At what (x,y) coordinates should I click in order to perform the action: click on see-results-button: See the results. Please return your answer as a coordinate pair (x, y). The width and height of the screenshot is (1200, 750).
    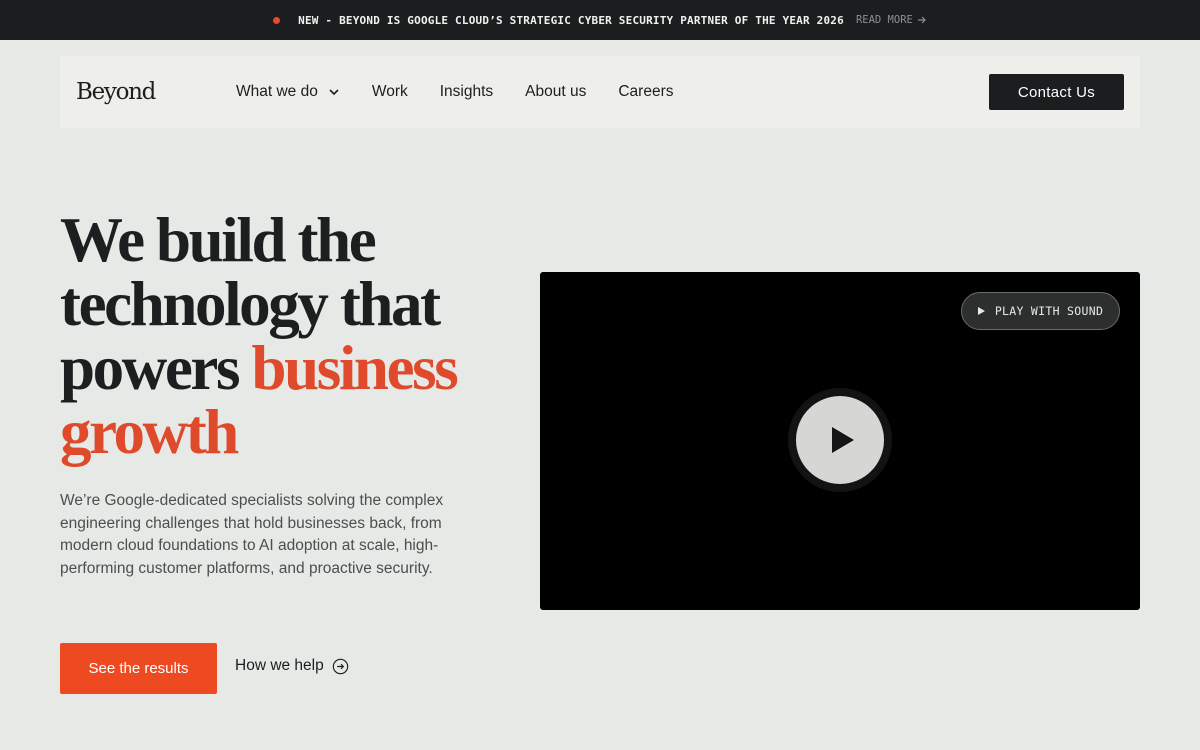
    Looking at the image, I should click on (138, 668).